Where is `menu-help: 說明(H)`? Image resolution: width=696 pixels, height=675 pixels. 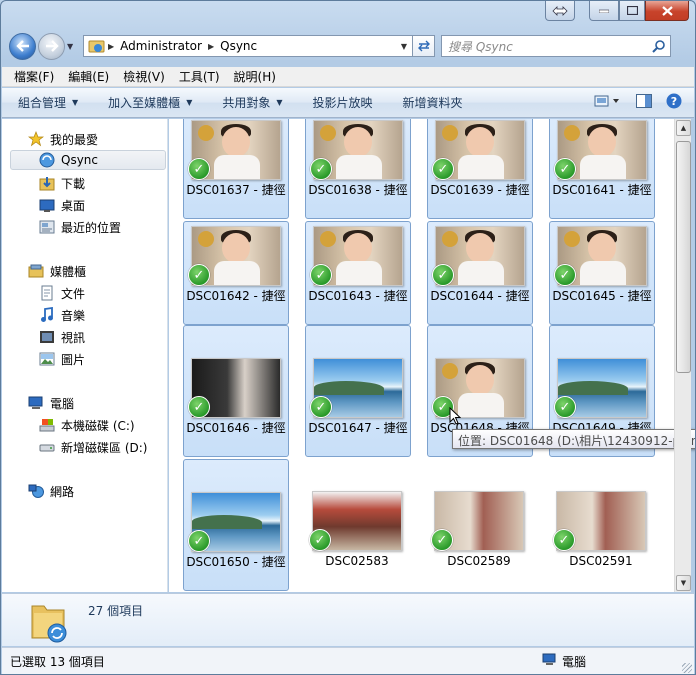 menu-help: 說明(H) is located at coordinates (255, 76).